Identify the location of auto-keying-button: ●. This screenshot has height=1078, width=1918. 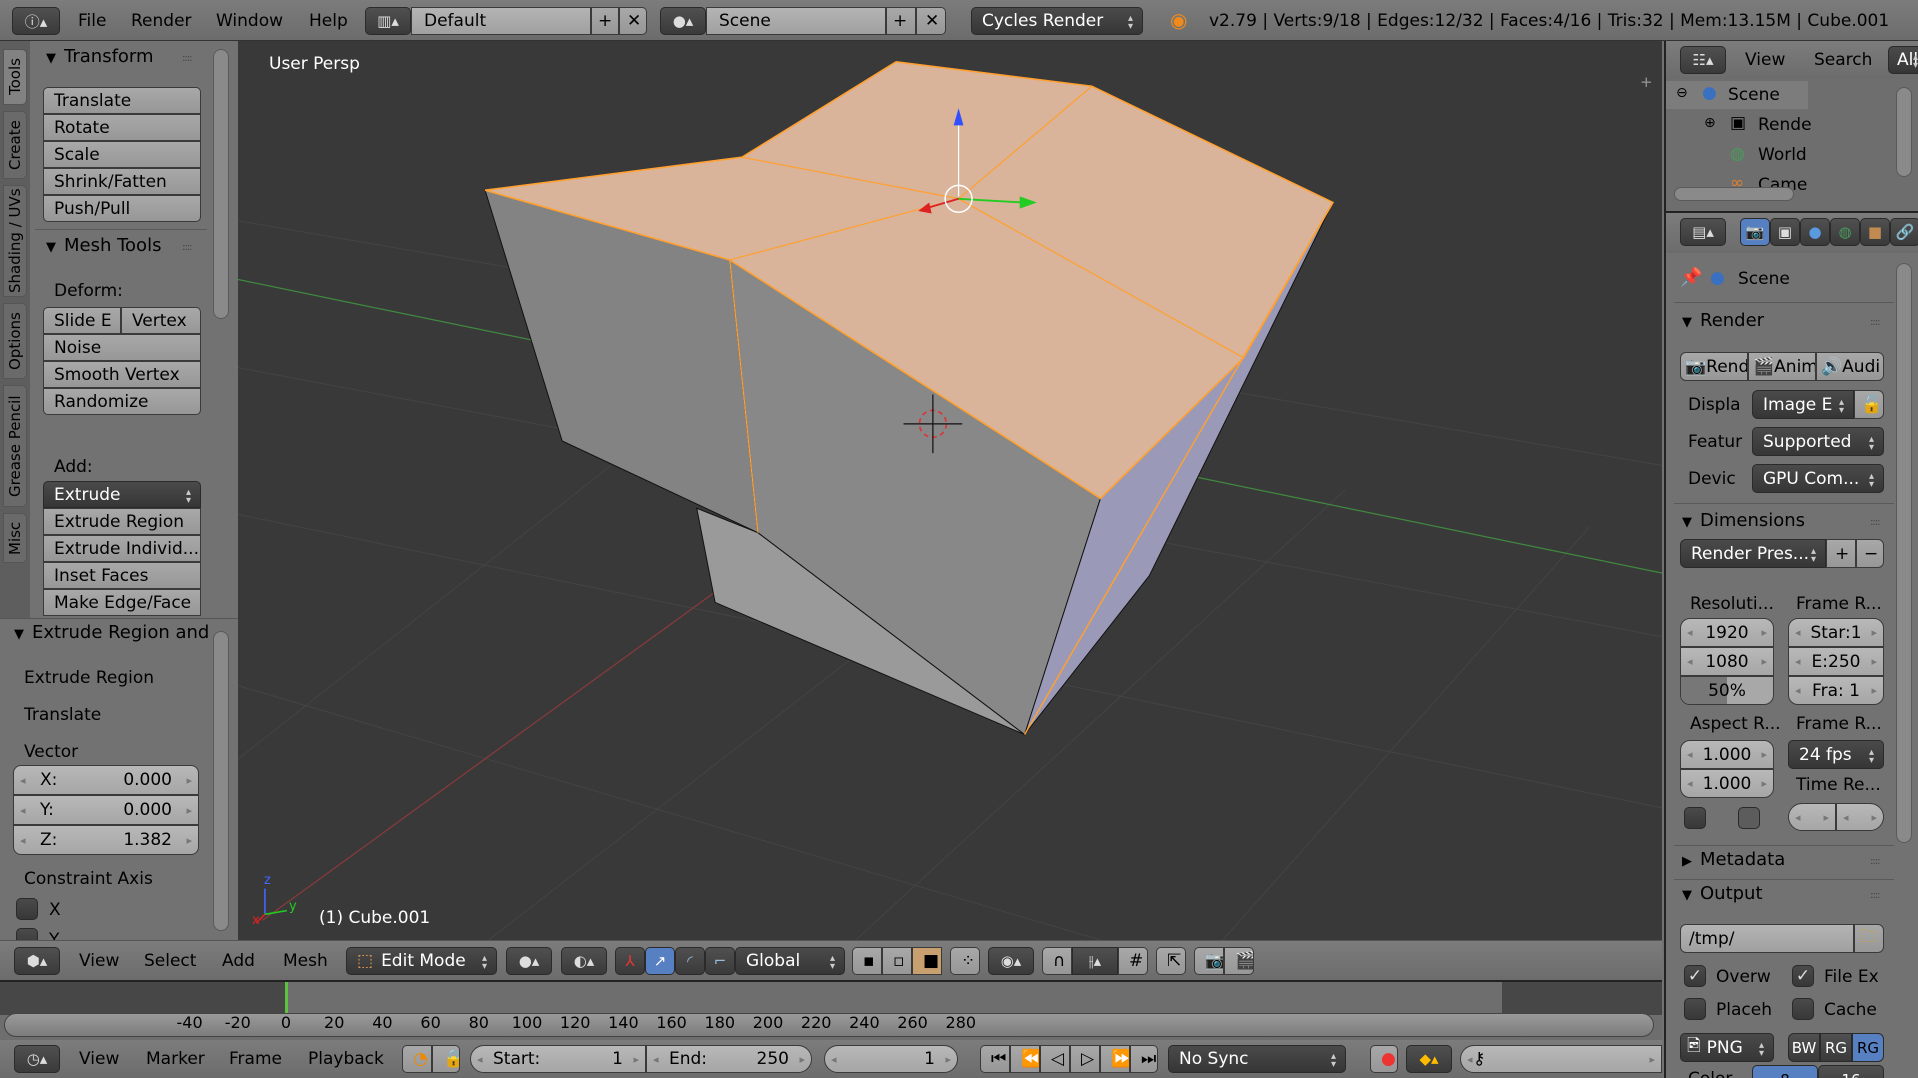
(1384, 1059).